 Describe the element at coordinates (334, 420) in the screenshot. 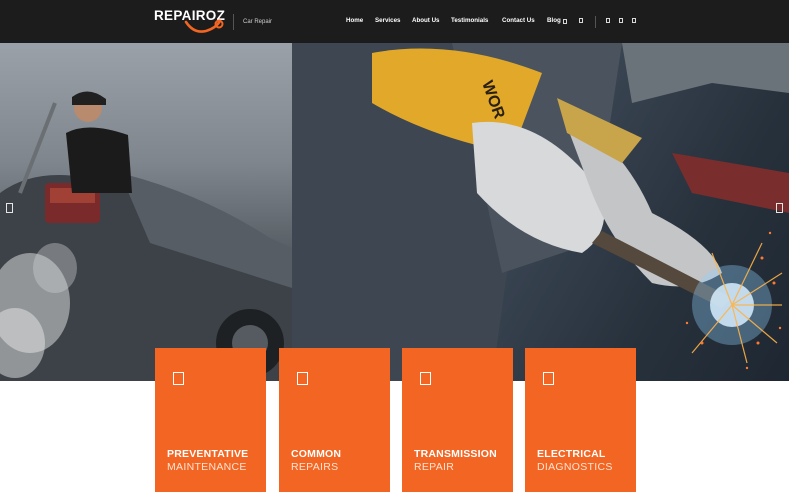

I see `service-card-common-repairs: COMMON REPAIRS` at that location.